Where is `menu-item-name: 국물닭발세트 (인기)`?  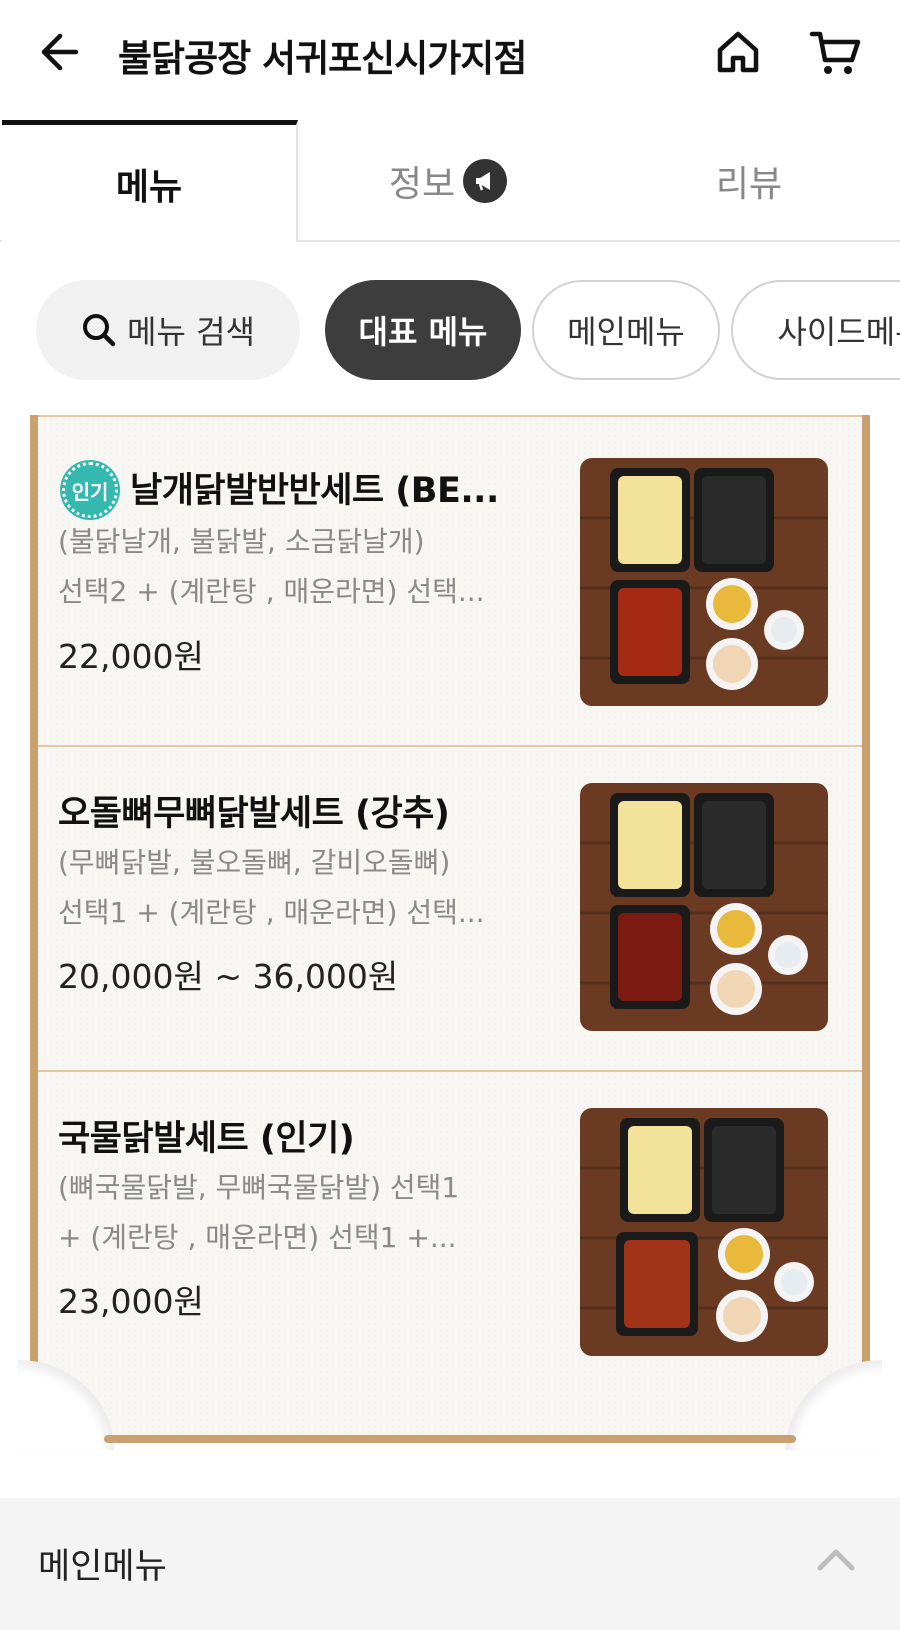 menu-item-name: 국물닭발세트 (인기) is located at coordinates (206, 1139).